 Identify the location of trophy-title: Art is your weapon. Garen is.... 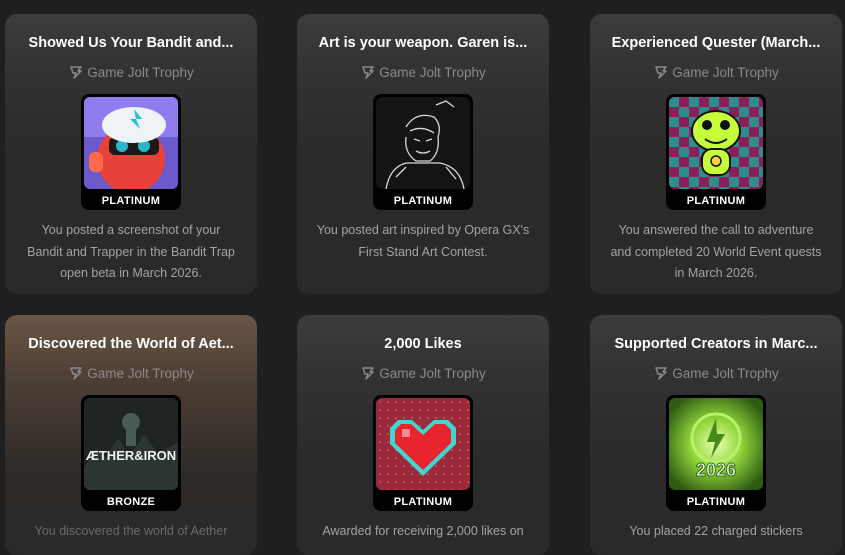
(423, 43).